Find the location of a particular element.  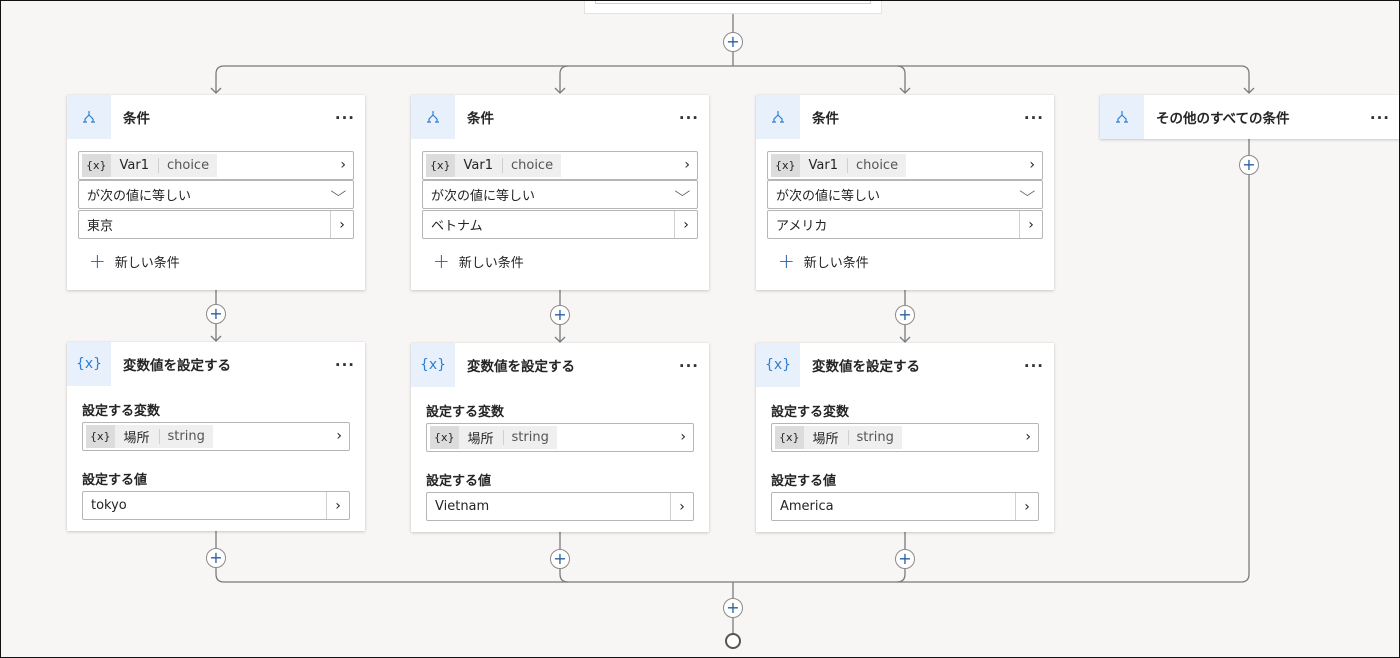

card-title: その他のすべての条件 is located at coordinates (1223, 119).